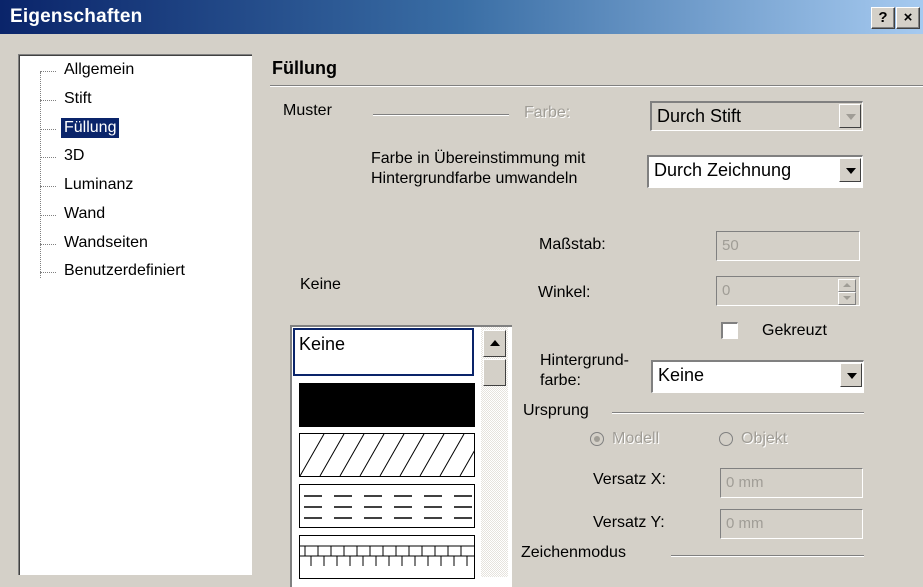  I want to click on winkel-value: 0, so click(726, 290).